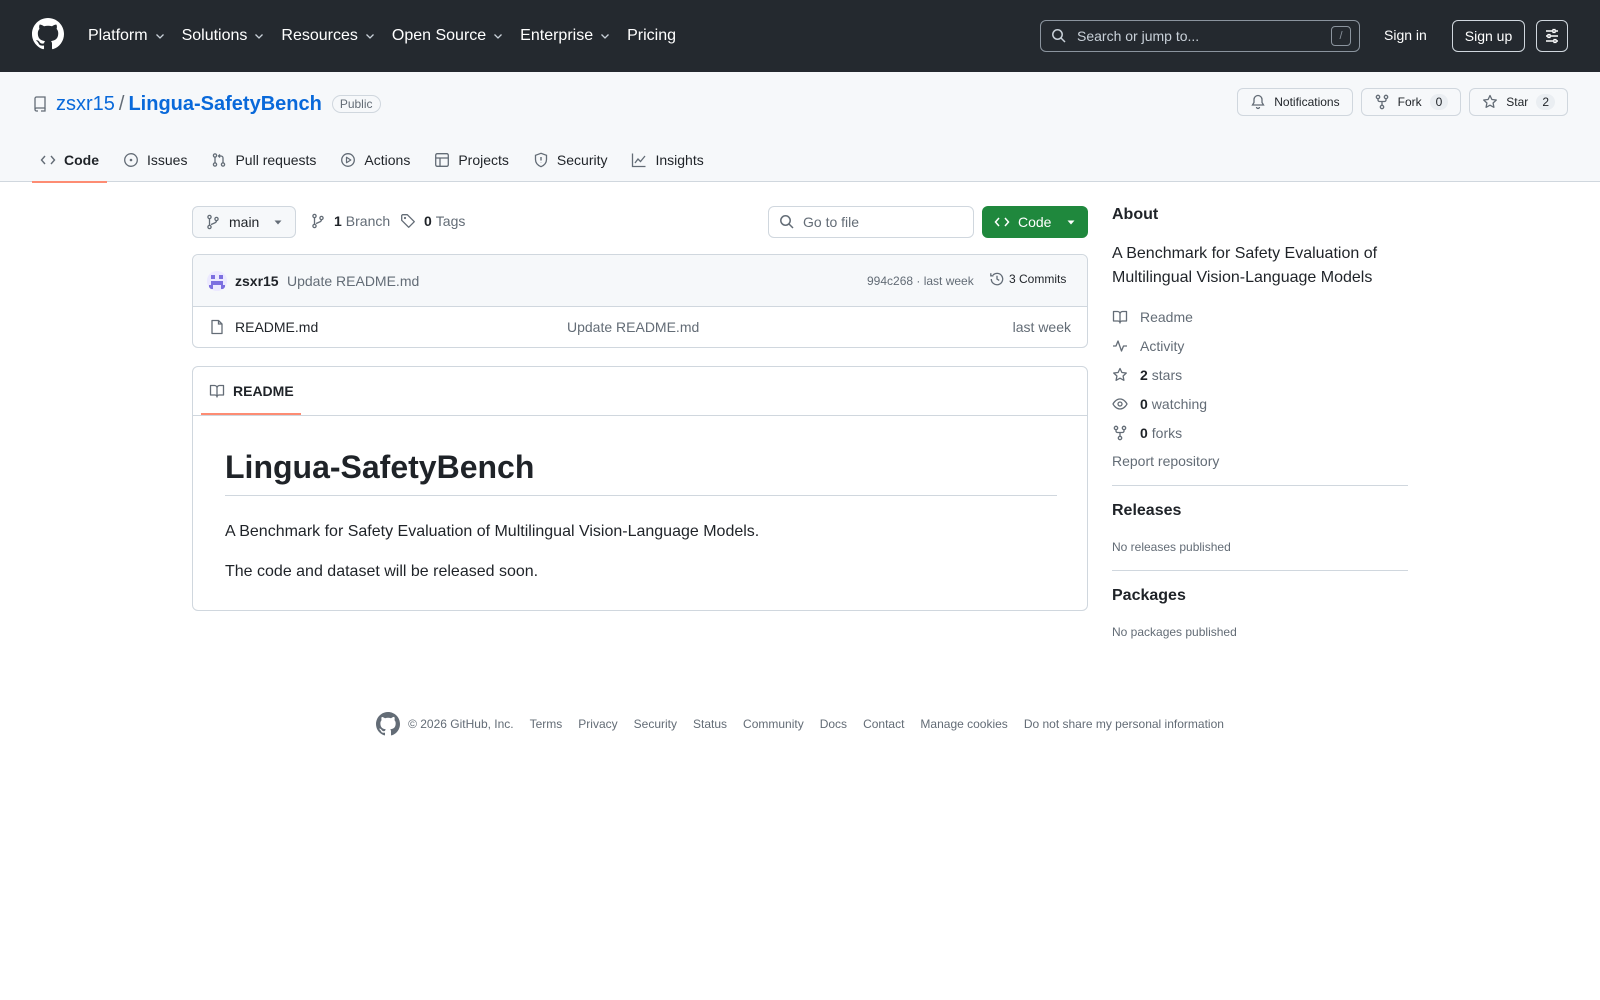 The height and width of the screenshot is (1000, 1600). Describe the element at coordinates (356, 104) in the screenshot. I see `visibility-badge: Public` at that location.